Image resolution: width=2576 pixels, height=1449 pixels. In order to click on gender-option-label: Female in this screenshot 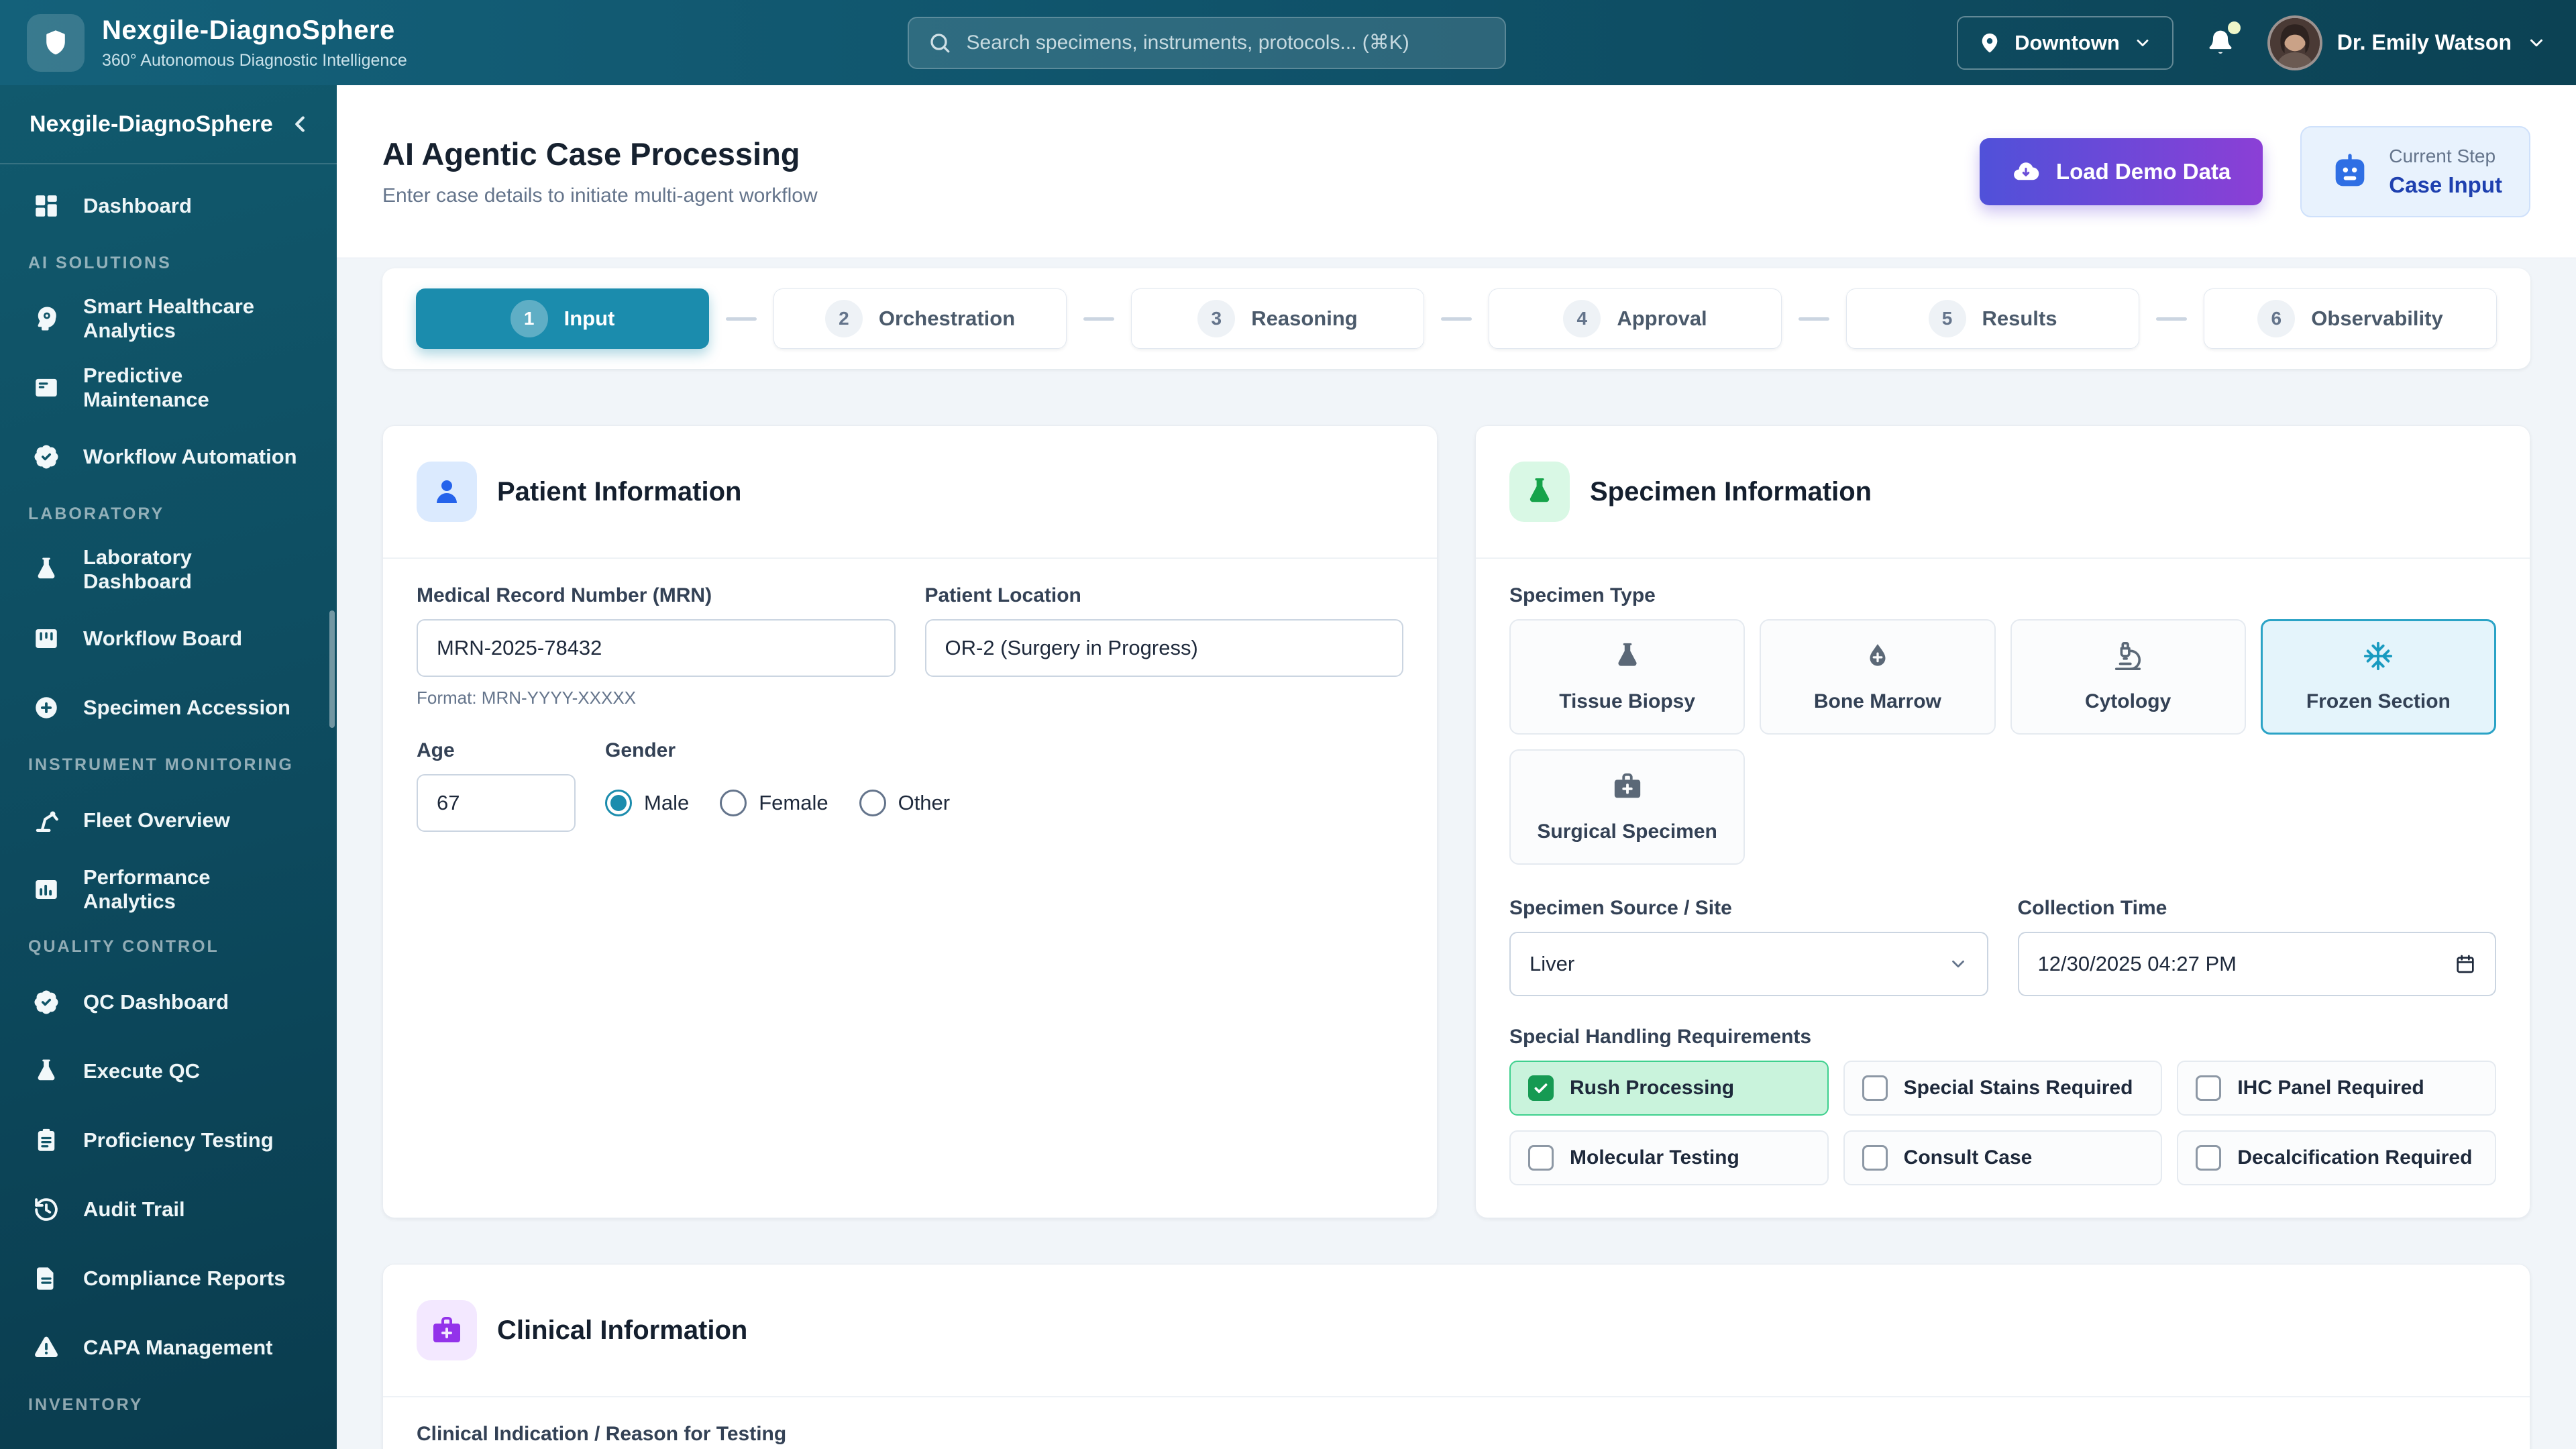, I will do `click(793, 802)`.